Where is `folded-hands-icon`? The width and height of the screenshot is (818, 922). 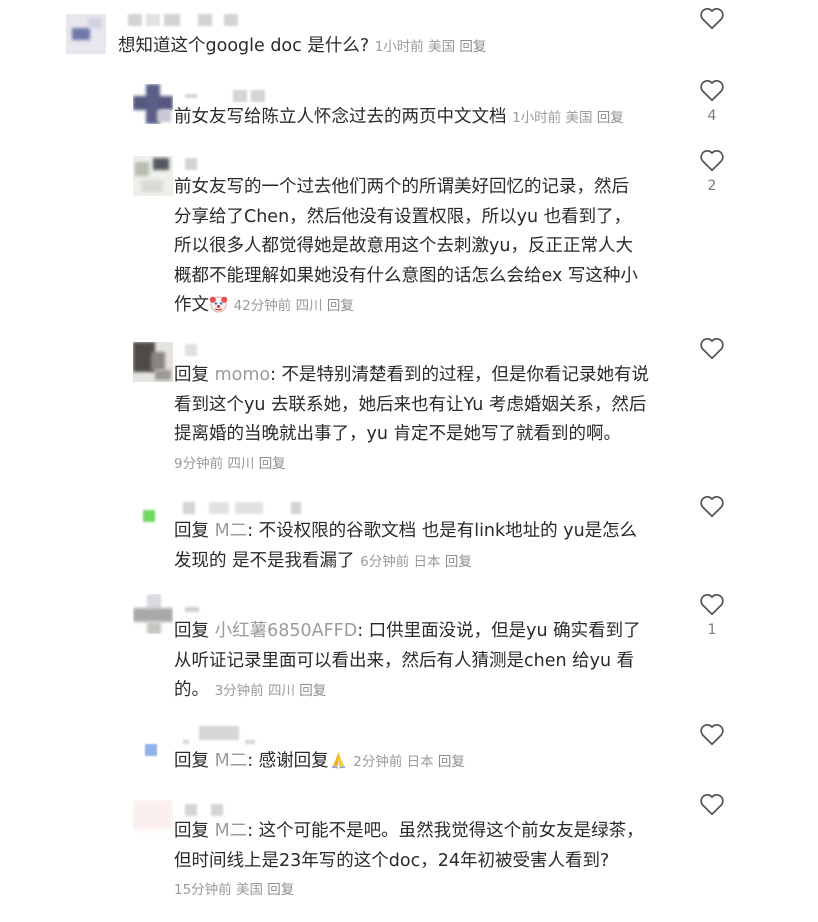
folded-hands-icon is located at coordinates (338, 760).